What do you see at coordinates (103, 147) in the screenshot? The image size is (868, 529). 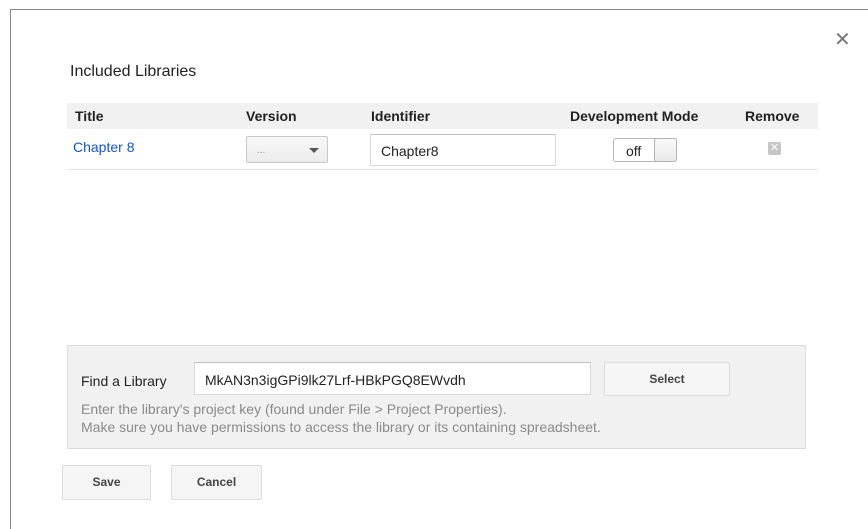 I see `library-title-link: Chapter 8` at bounding box center [103, 147].